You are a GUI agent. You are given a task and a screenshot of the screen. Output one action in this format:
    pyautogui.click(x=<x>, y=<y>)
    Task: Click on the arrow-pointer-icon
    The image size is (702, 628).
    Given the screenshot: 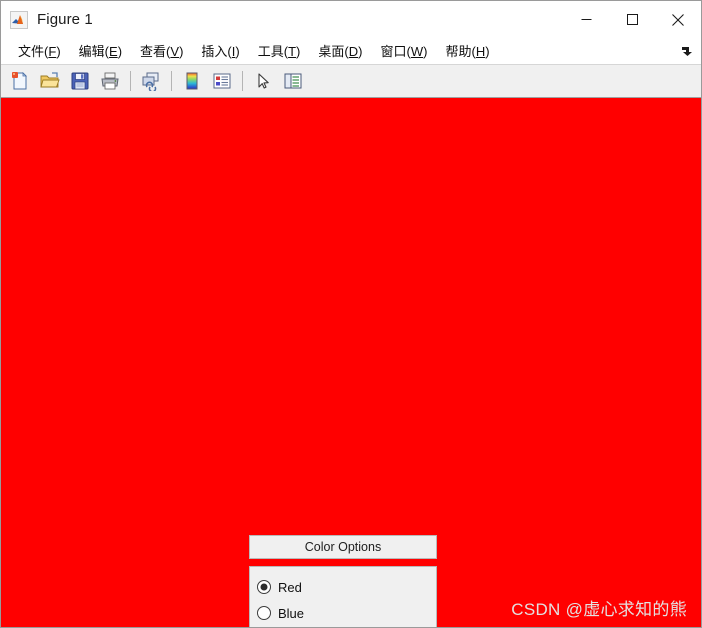 What is the action you would take?
    pyautogui.click(x=263, y=81)
    